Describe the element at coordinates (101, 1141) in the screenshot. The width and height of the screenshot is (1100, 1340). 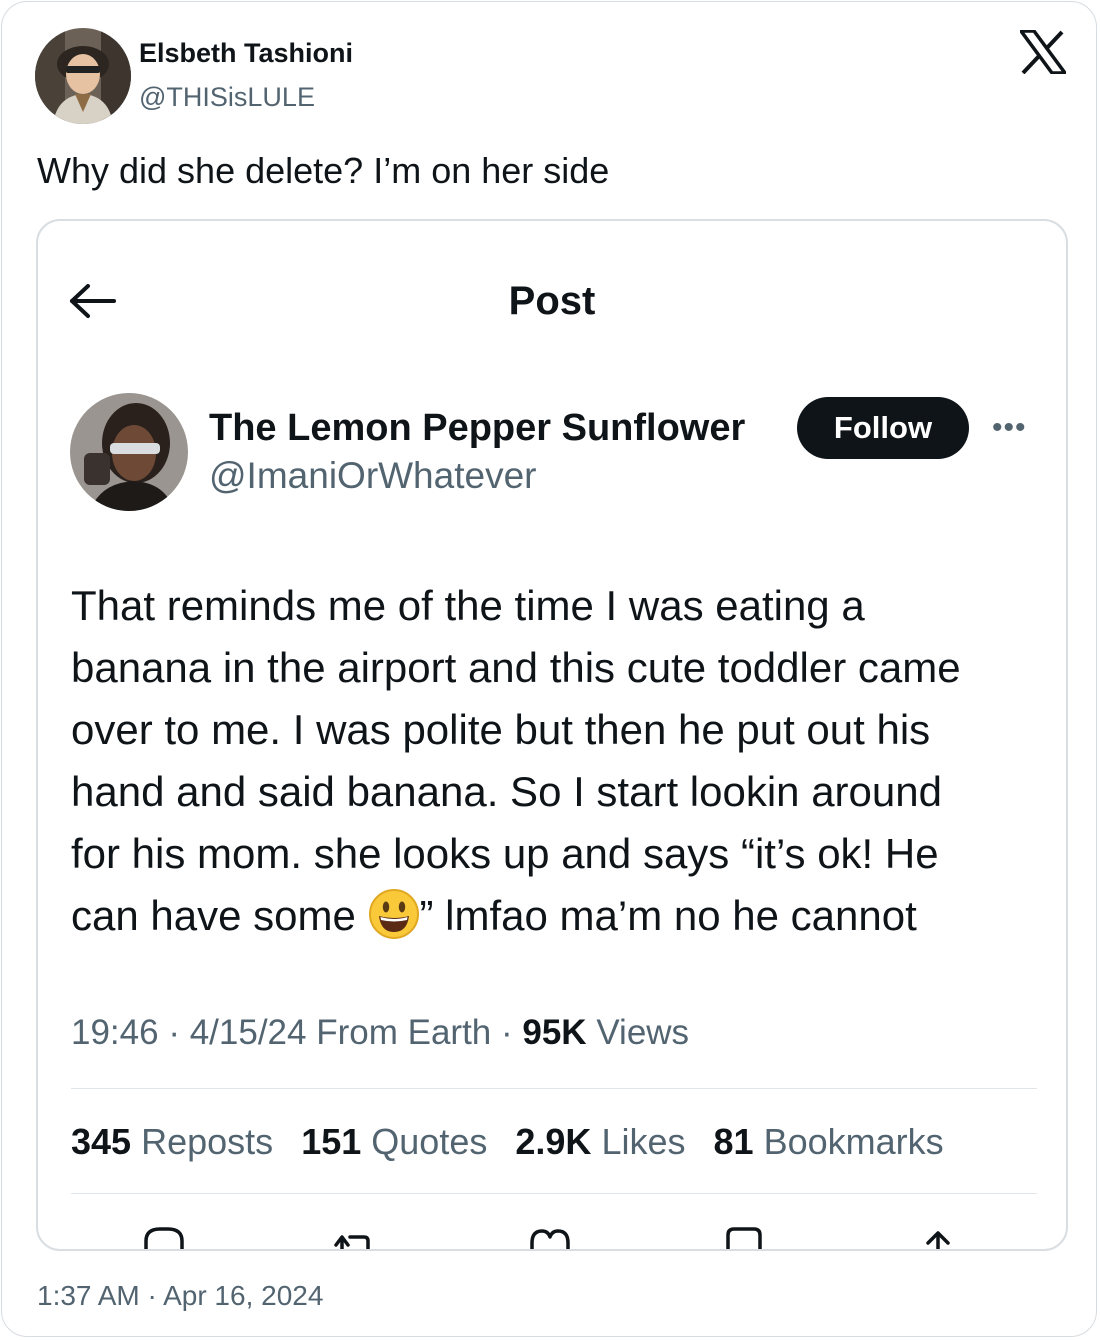
I see `reposts-count: 345` at that location.